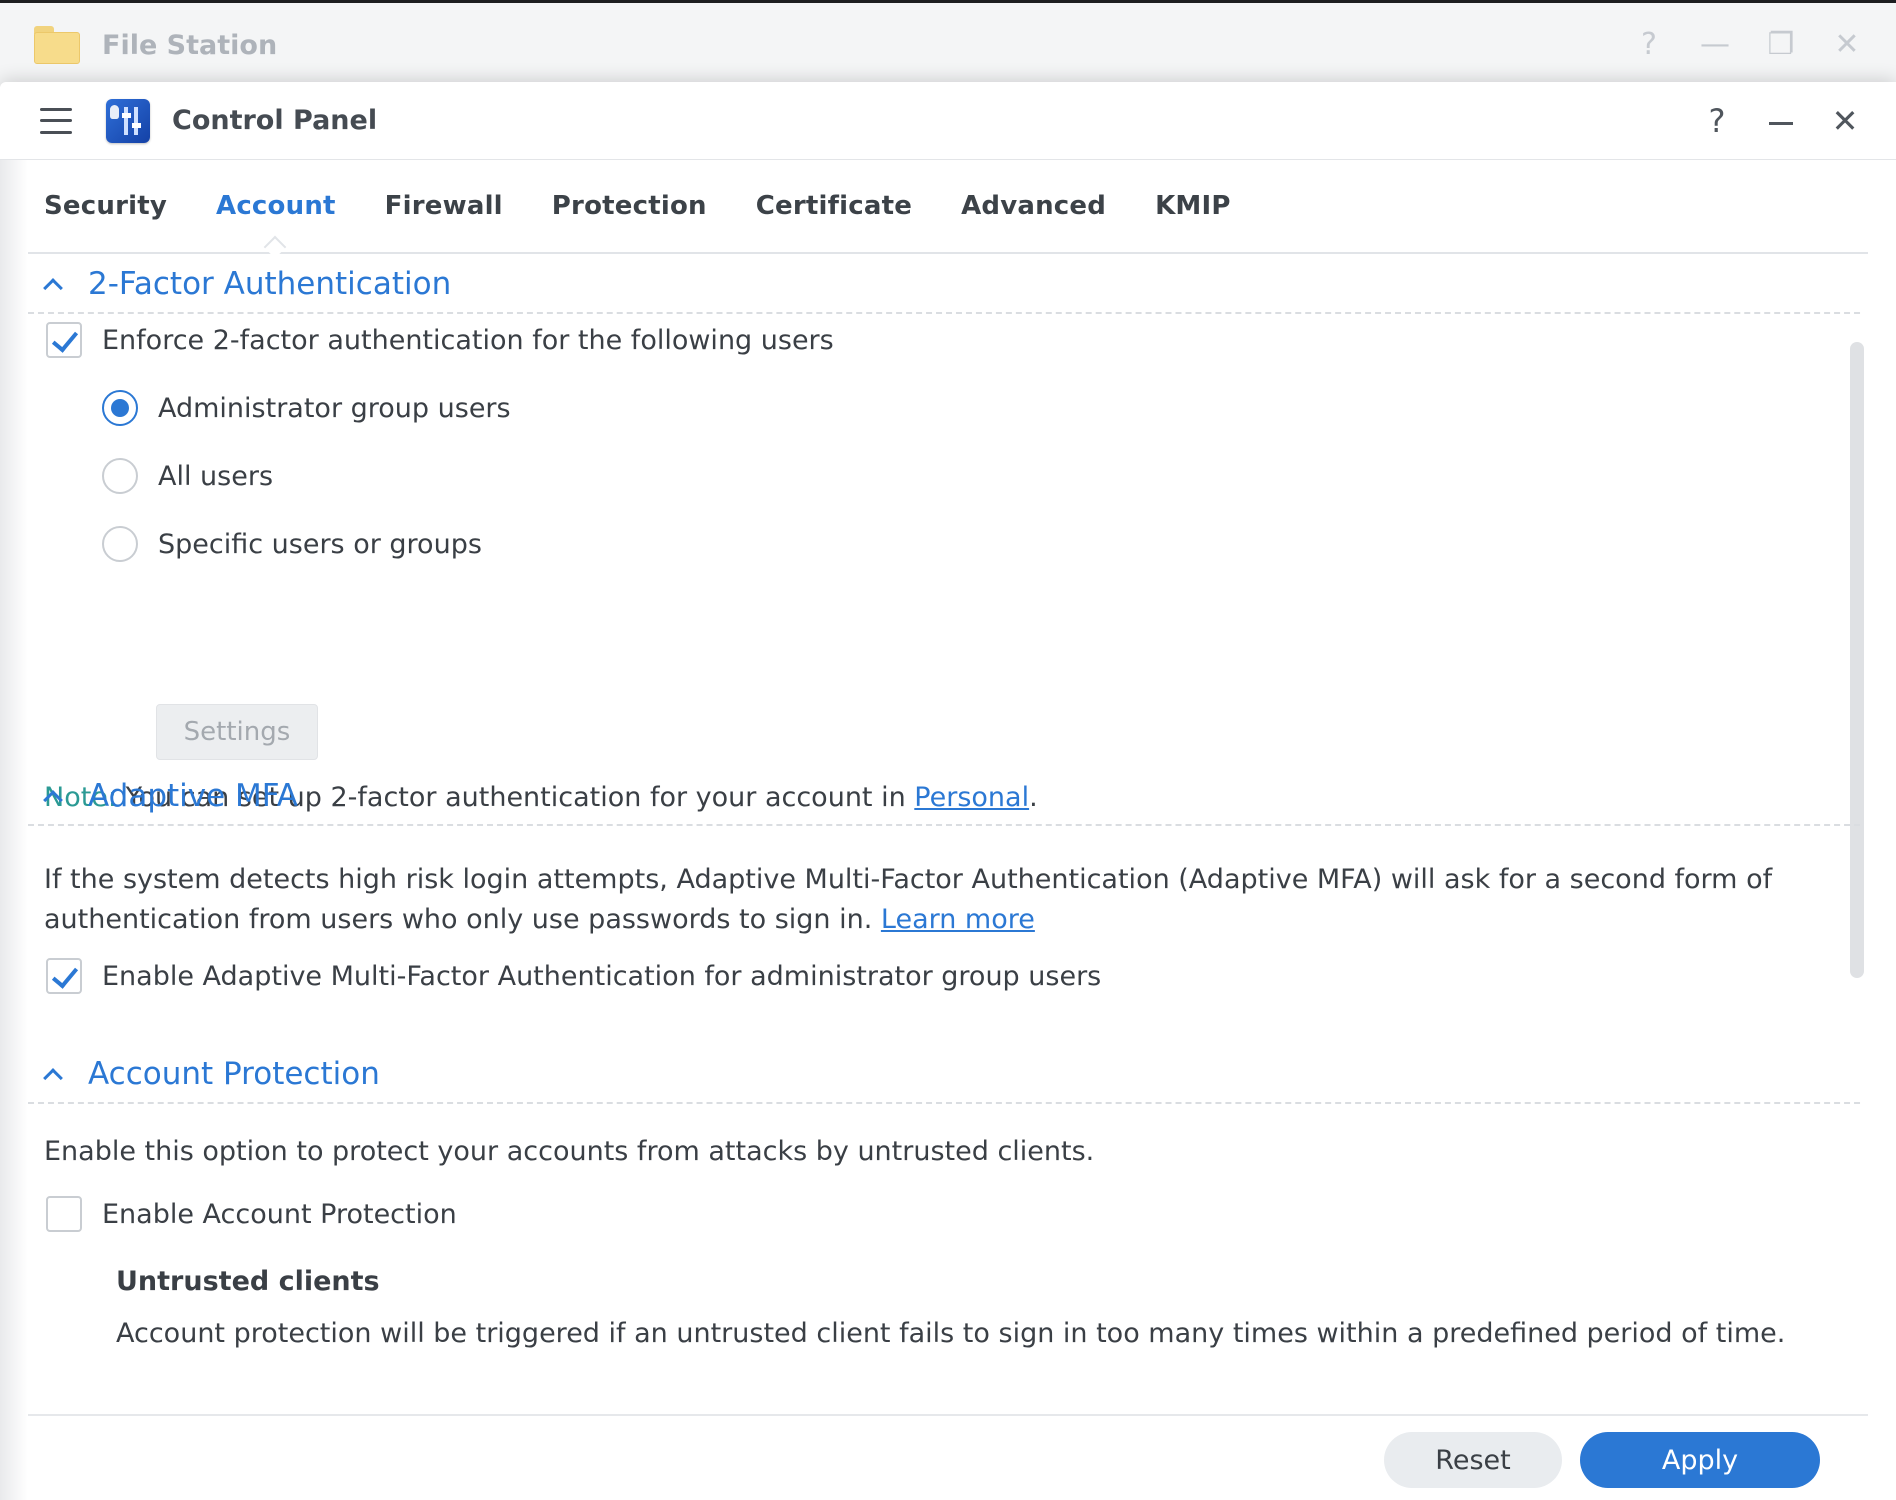 The width and height of the screenshot is (1896, 1500). I want to click on account-protection-checkbox, so click(64, 1214).